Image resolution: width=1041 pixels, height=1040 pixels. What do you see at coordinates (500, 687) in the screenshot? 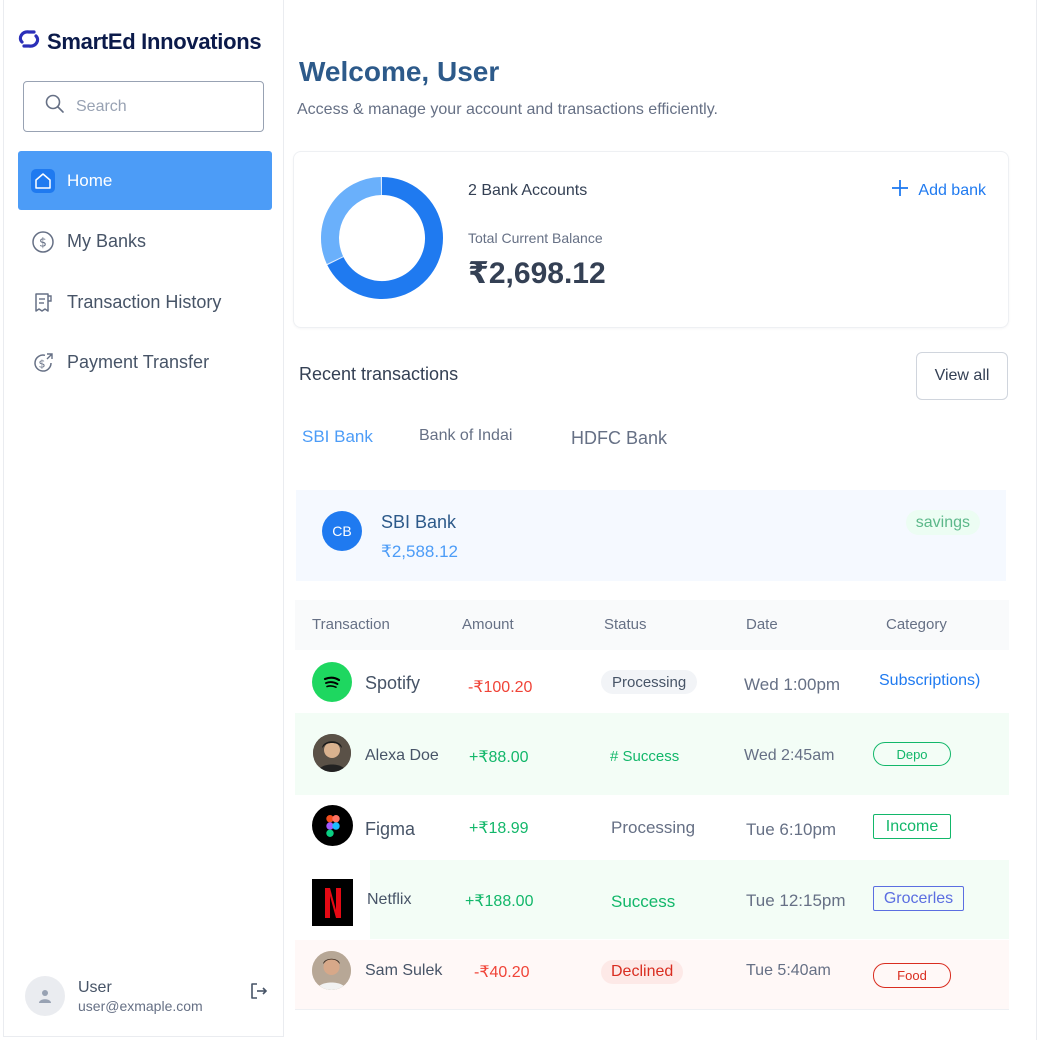
I see `transaction-amount: -₹100.20` at bounding box center [500, 687].